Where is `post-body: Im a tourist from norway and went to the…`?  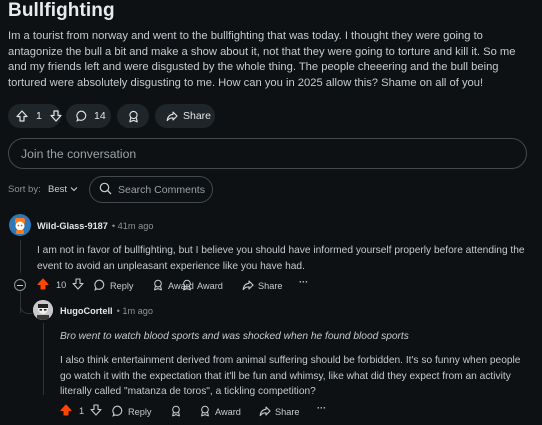 post-body: Im a tourist from norway and went to the… is located at coordinates (262, 59).